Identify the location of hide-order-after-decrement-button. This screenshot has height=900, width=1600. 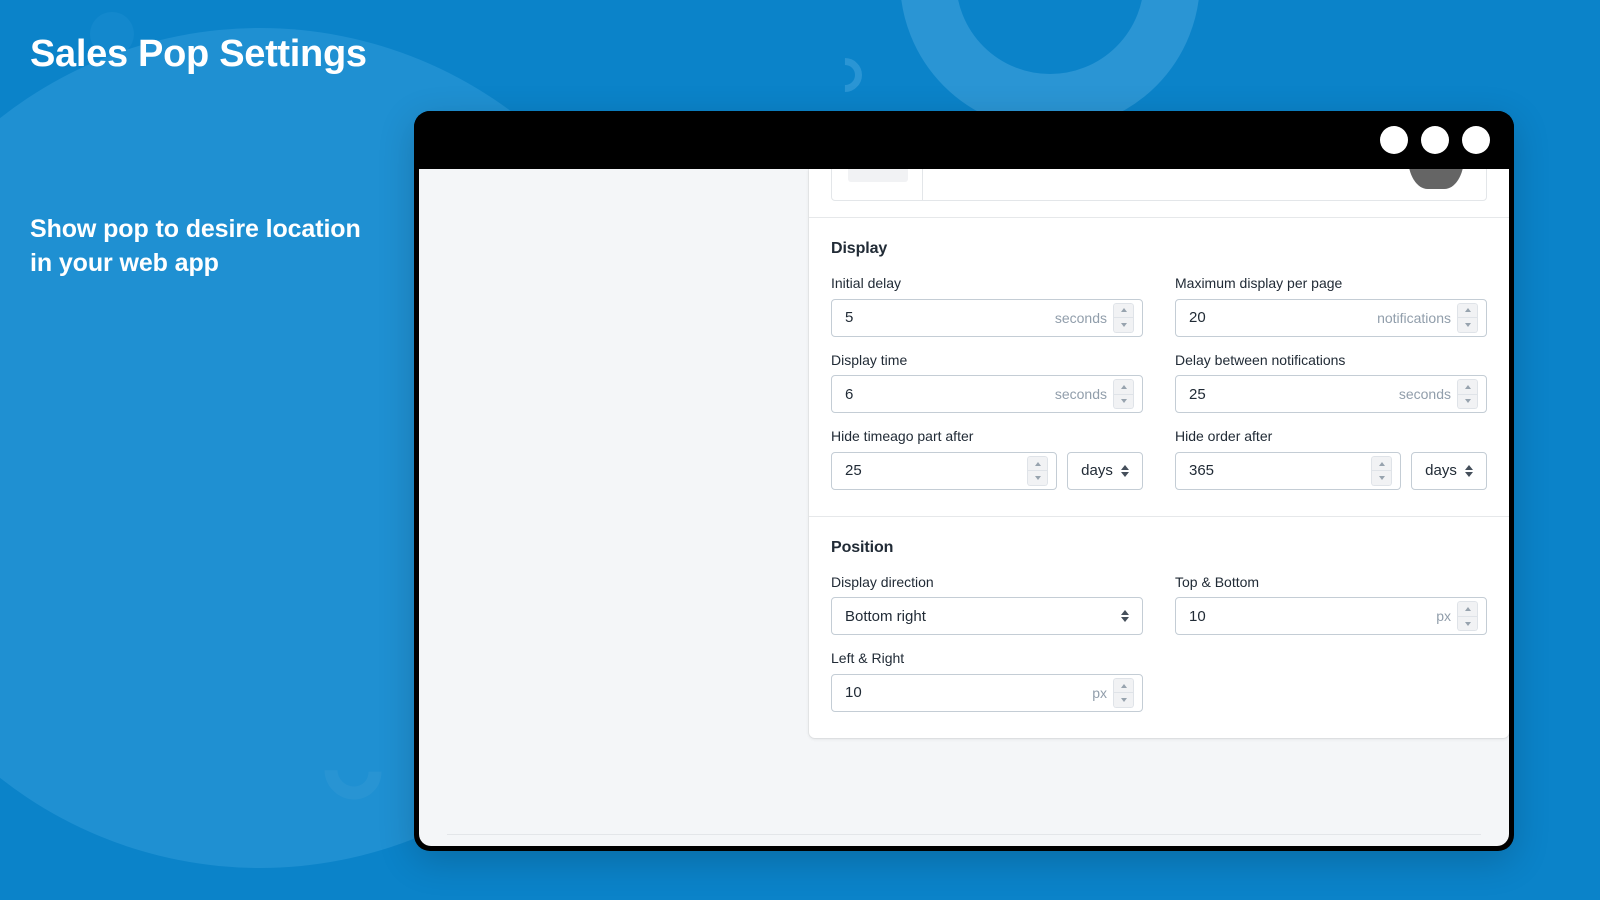
(1381, 478).